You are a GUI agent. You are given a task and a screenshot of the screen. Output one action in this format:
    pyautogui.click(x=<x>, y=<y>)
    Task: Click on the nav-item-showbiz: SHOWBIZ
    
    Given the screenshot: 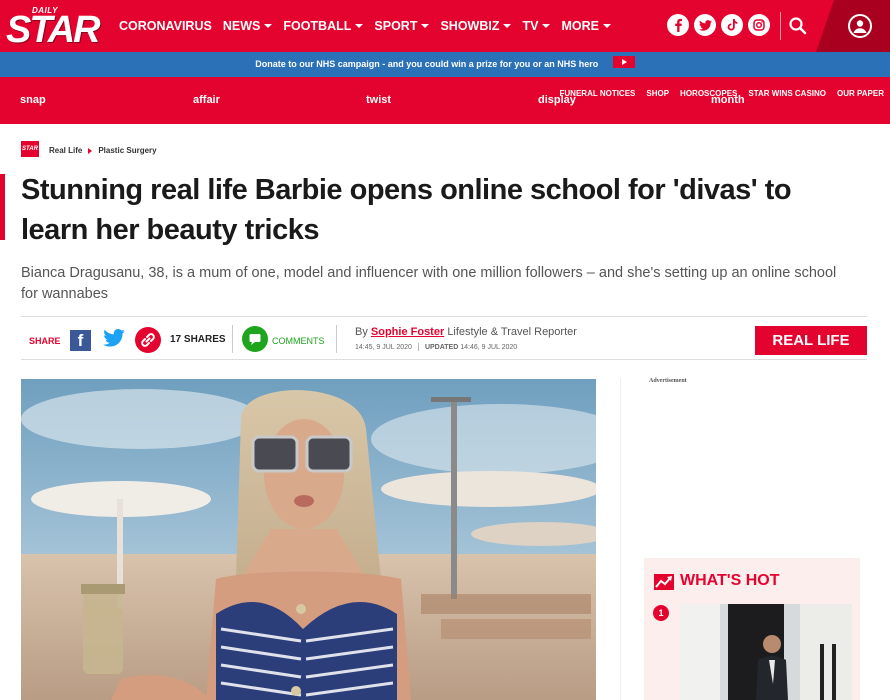 What is the action you would take?
    pyautogui.click(x=476, y=26)
    